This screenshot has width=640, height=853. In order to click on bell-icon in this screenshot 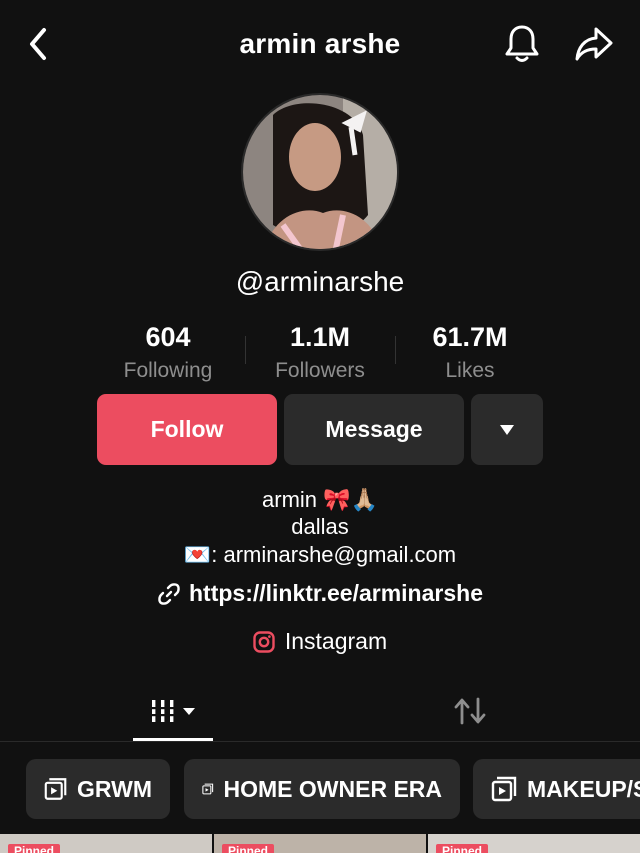, I will do `click(522, 43)`.